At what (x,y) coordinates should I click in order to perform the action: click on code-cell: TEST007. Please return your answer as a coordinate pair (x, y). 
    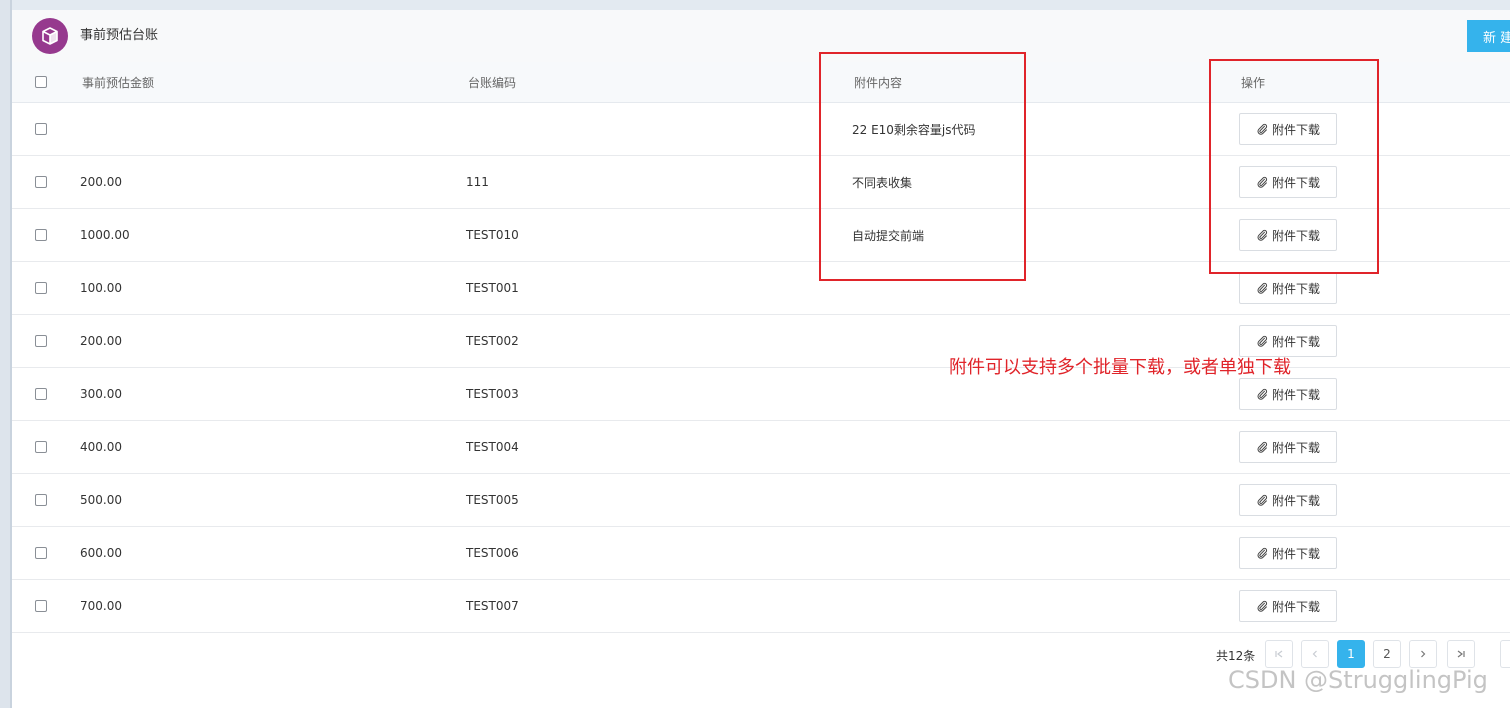
    Looking at the image, I should click on (492, 606).